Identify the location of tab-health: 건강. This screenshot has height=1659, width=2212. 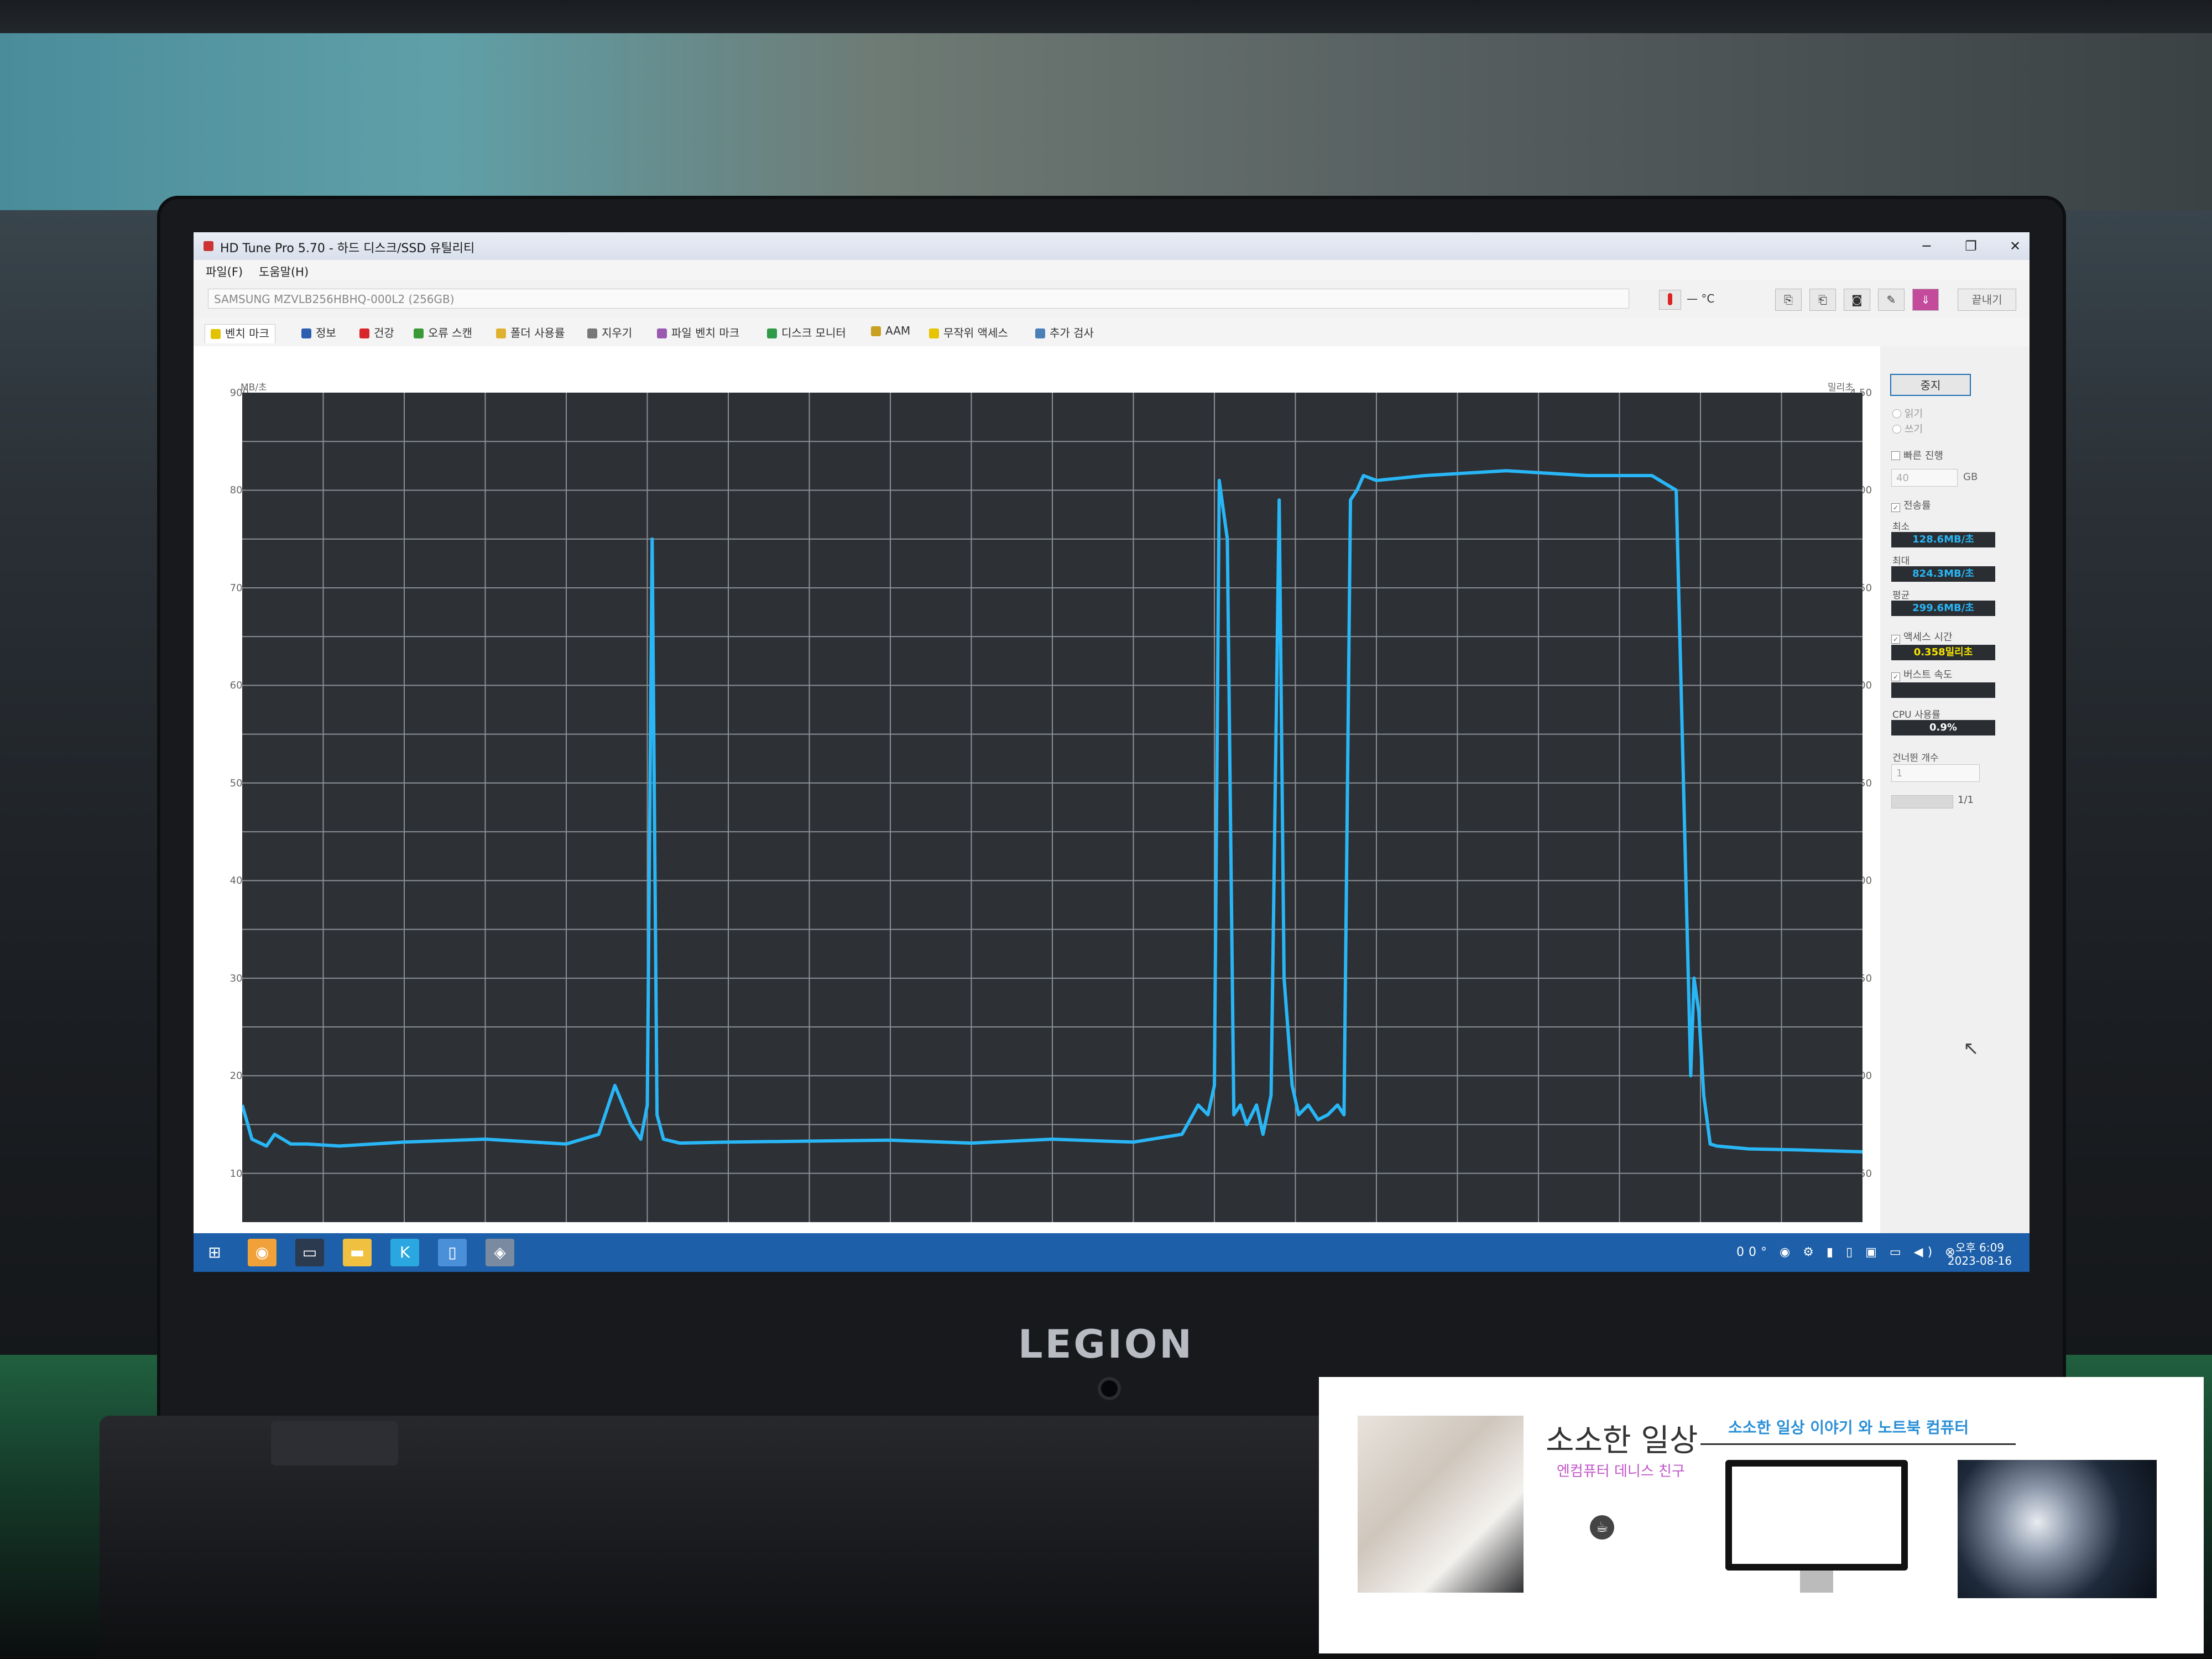
(376, 333).